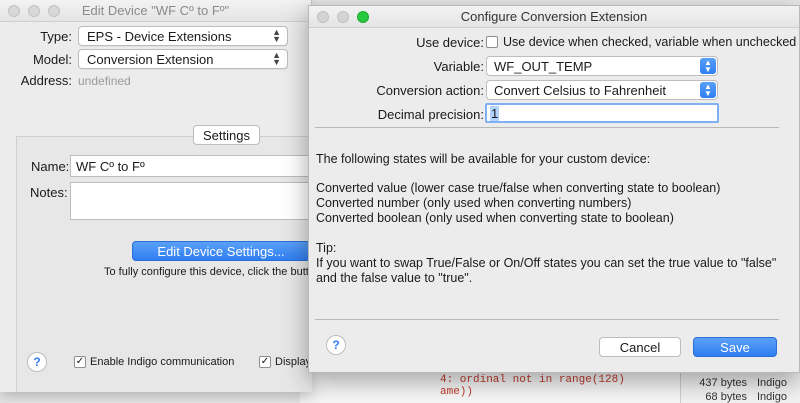 This screenshot has height=403, width=800. Describe the element at coordinates (46, 80) in the screenshot. I see `address-label: Address:` at that location.